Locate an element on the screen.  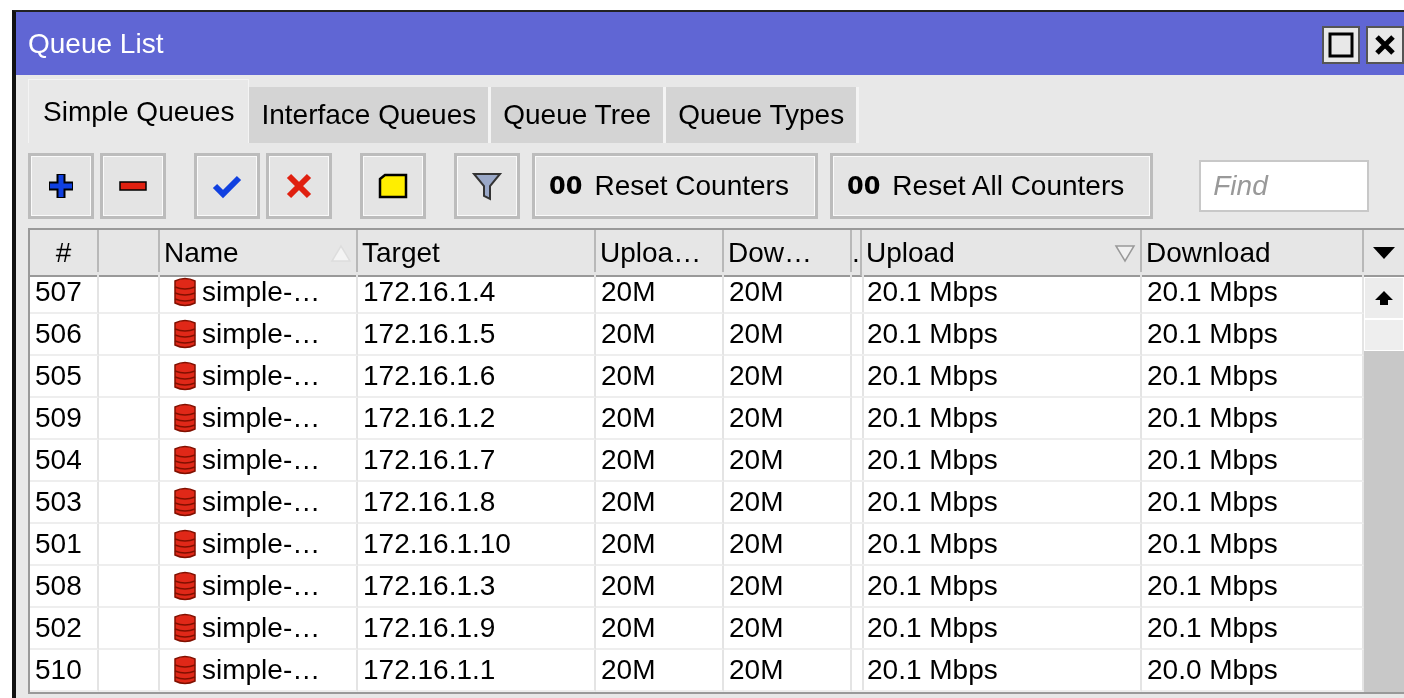
row-number: 509 is located at coordinates (64, 419).